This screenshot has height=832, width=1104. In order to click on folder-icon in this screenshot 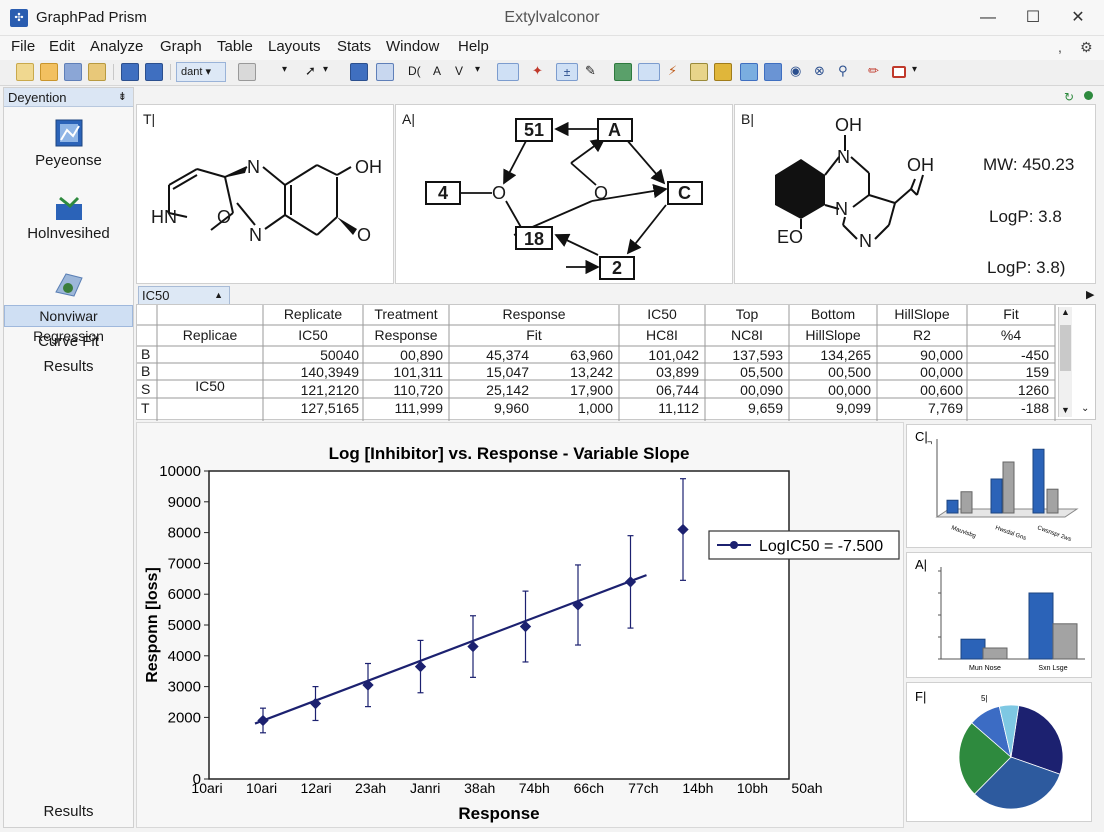, I will do `click(69, 208)`.